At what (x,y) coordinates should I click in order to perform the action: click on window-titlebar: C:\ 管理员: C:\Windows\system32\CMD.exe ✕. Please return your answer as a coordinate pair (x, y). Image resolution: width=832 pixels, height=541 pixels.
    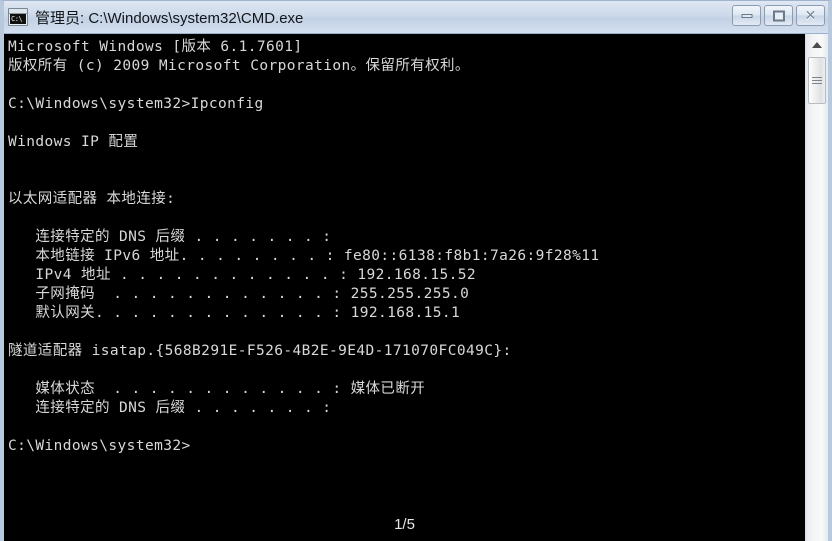
    Looking at the image, I should click on (416, 17).